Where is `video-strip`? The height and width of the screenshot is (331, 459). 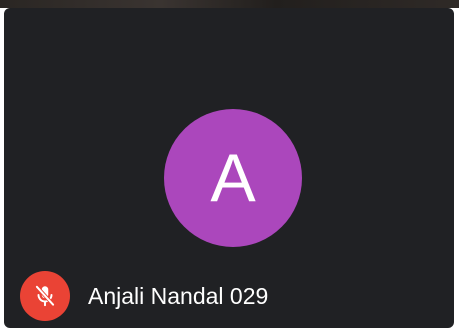 video-strip is located at coordinates (229, 4).